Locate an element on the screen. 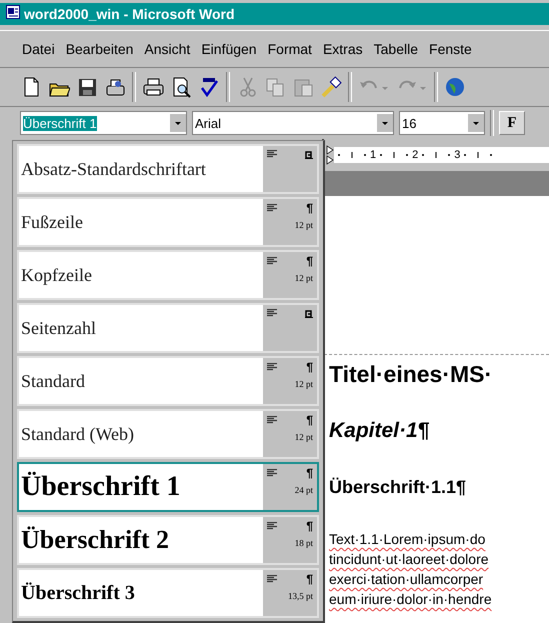  ruler-number: 1 is located at coordinates (373, 155).